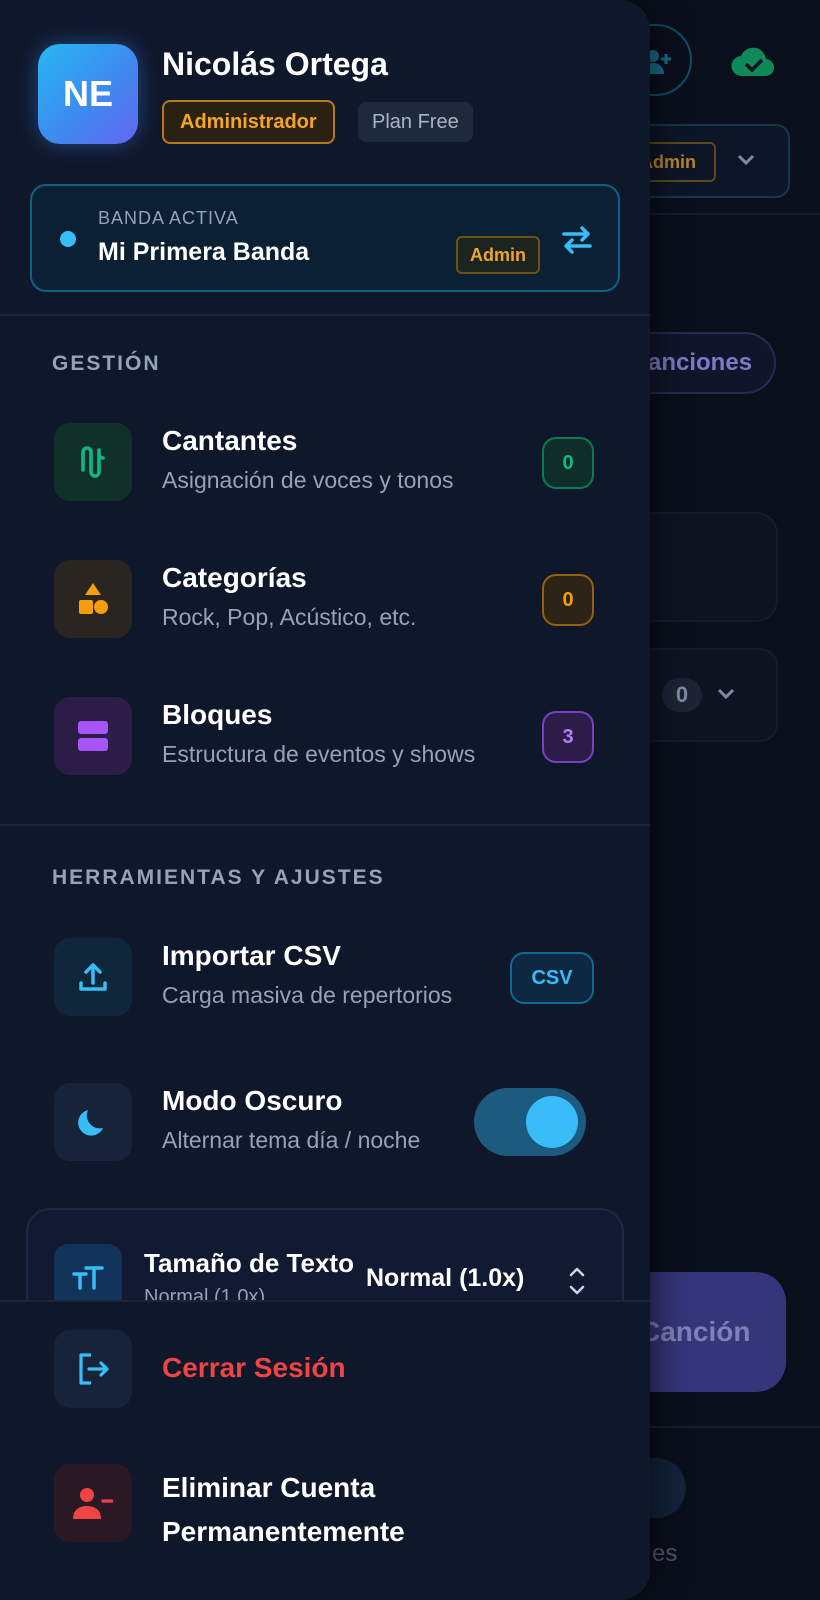 The width and height of the screenshot is (820, 1600). I want to click on csv-badge: CSV, so click(552, 978).